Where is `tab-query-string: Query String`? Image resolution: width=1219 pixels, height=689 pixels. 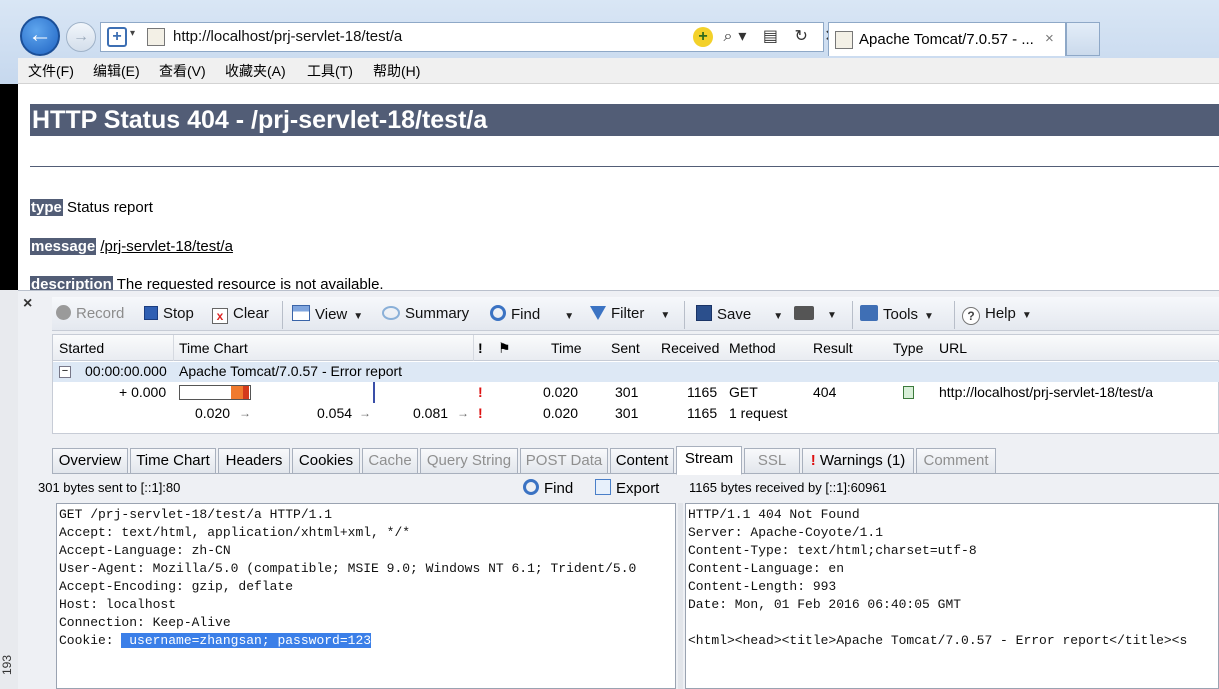
tab-query-string: Query String is located at coordinates (469, 461).